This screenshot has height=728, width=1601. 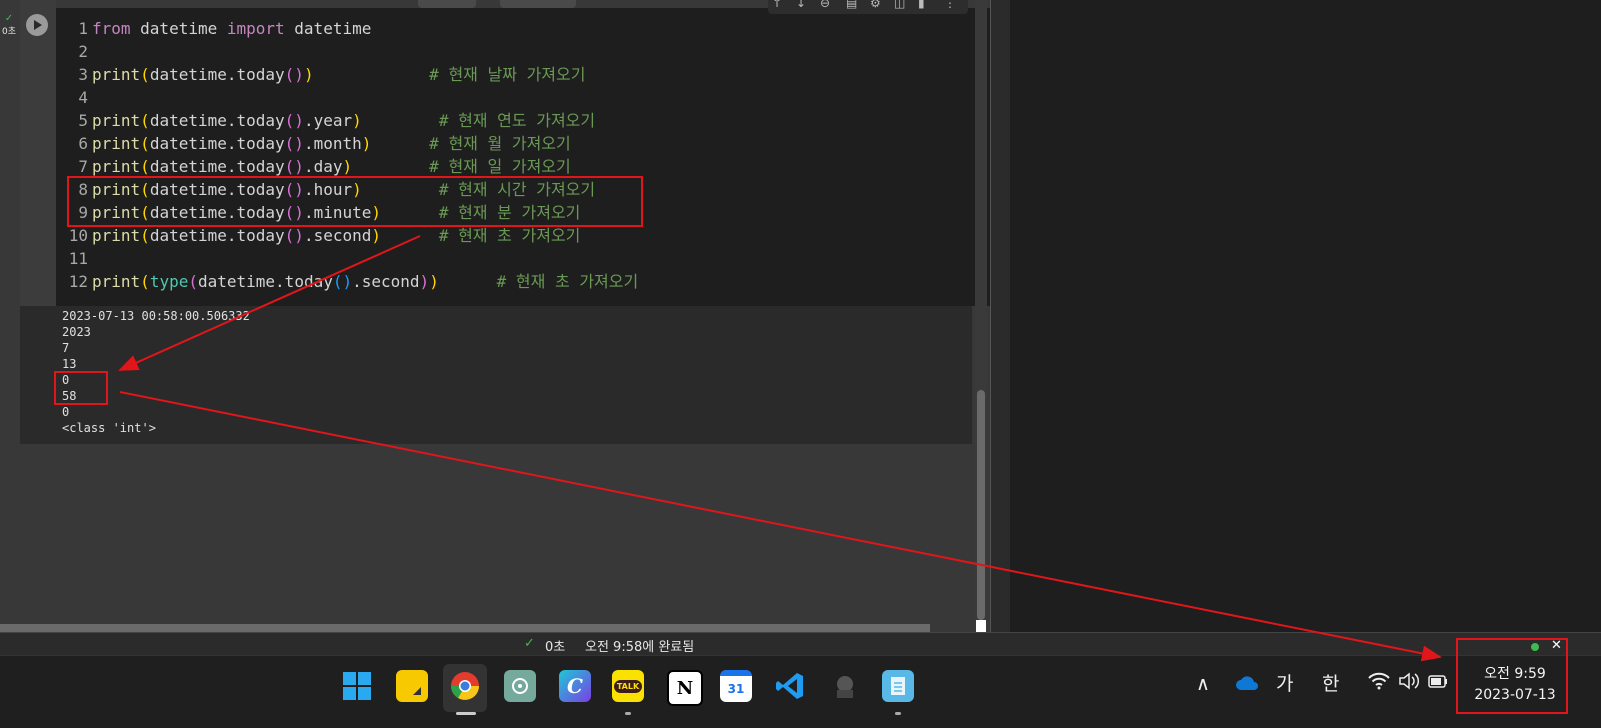 What do you see at coordinates (9, 26) in the screenshot?
I see `cell-exec-status: ✓ 0초` at bounding box center [9, 26].